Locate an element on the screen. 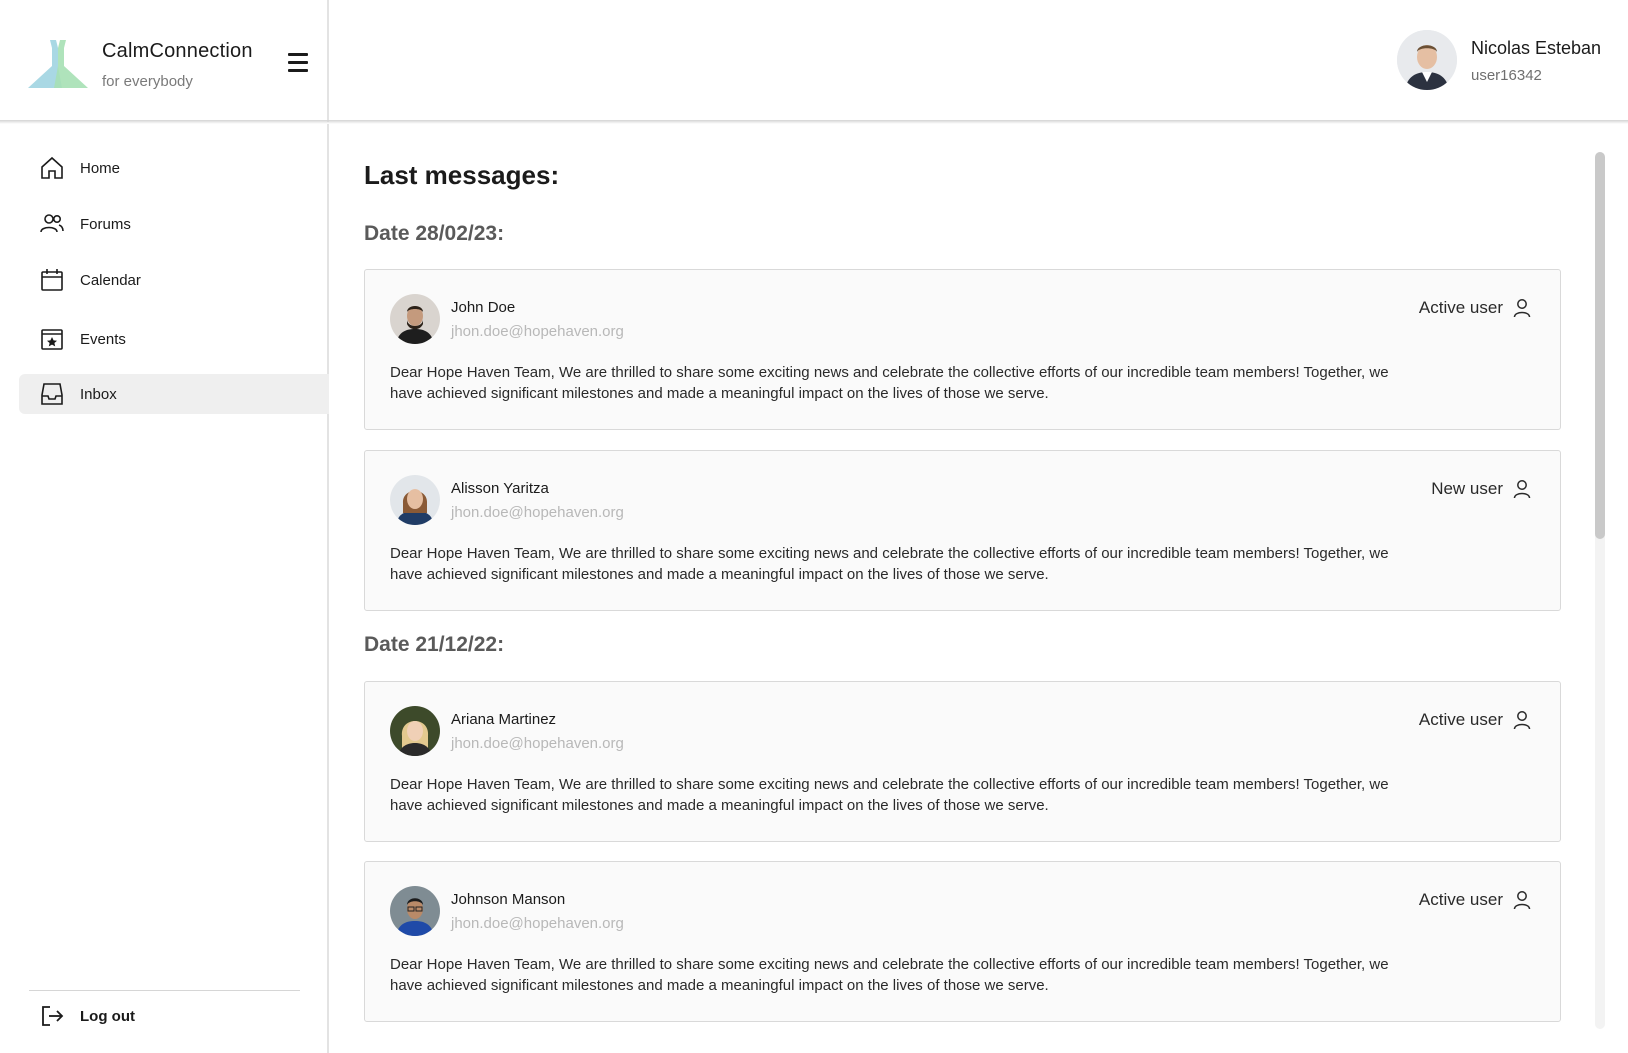 This screenshot has width=1628, height=1053. sidebar-item-label: Events is located at coordinates (103, 339).